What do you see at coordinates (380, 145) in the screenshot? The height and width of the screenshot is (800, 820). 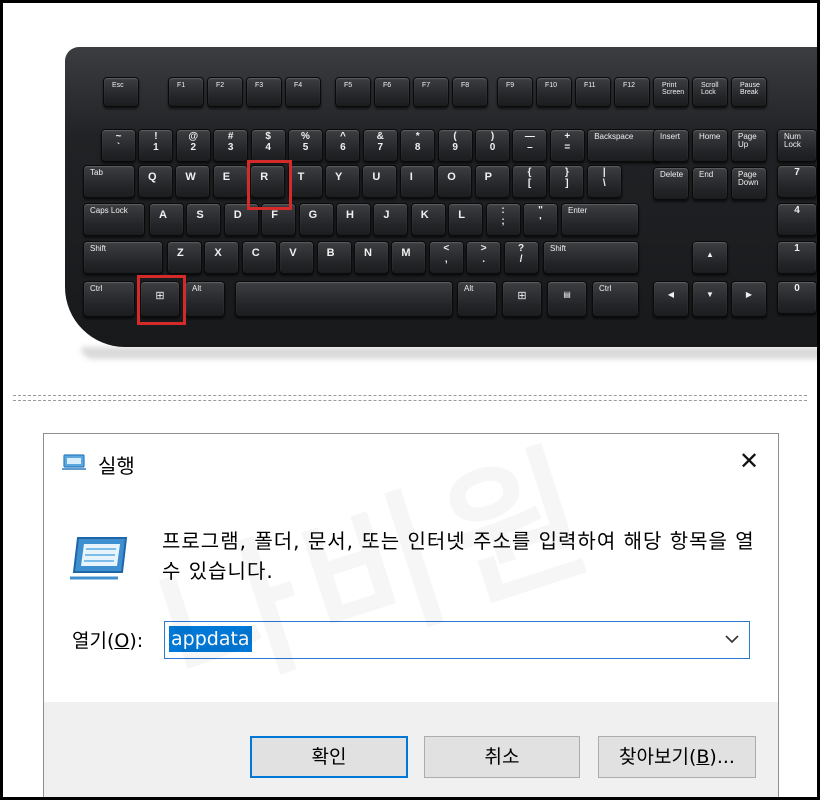 I see `key-7: & 7` at bounding box center [380, 145].